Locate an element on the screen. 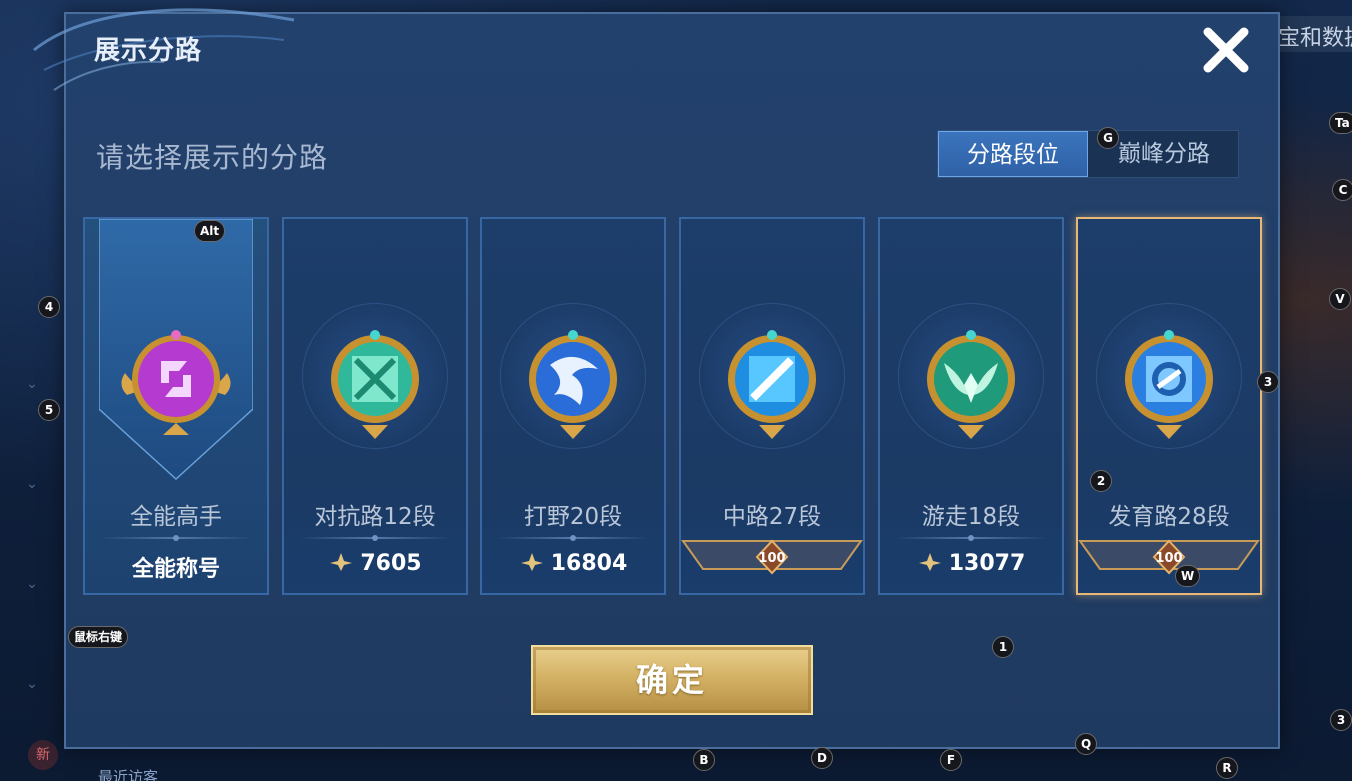  mid-lane-emblem-icon is located at coordinates (772, 384).